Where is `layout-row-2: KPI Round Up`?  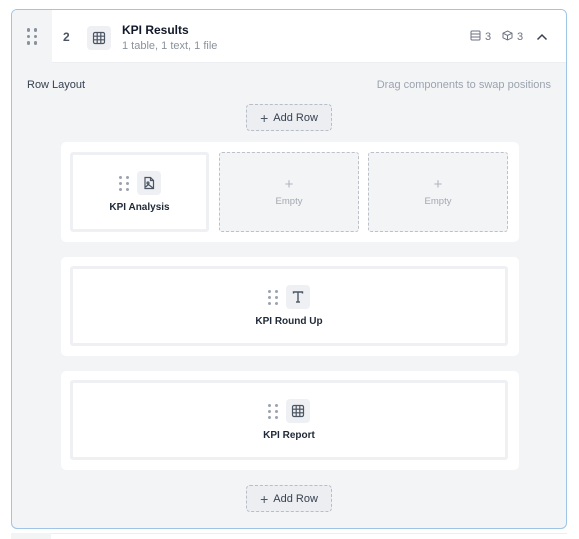 layout-row-2: KPI Round Up is located at coordinates (290, 306).